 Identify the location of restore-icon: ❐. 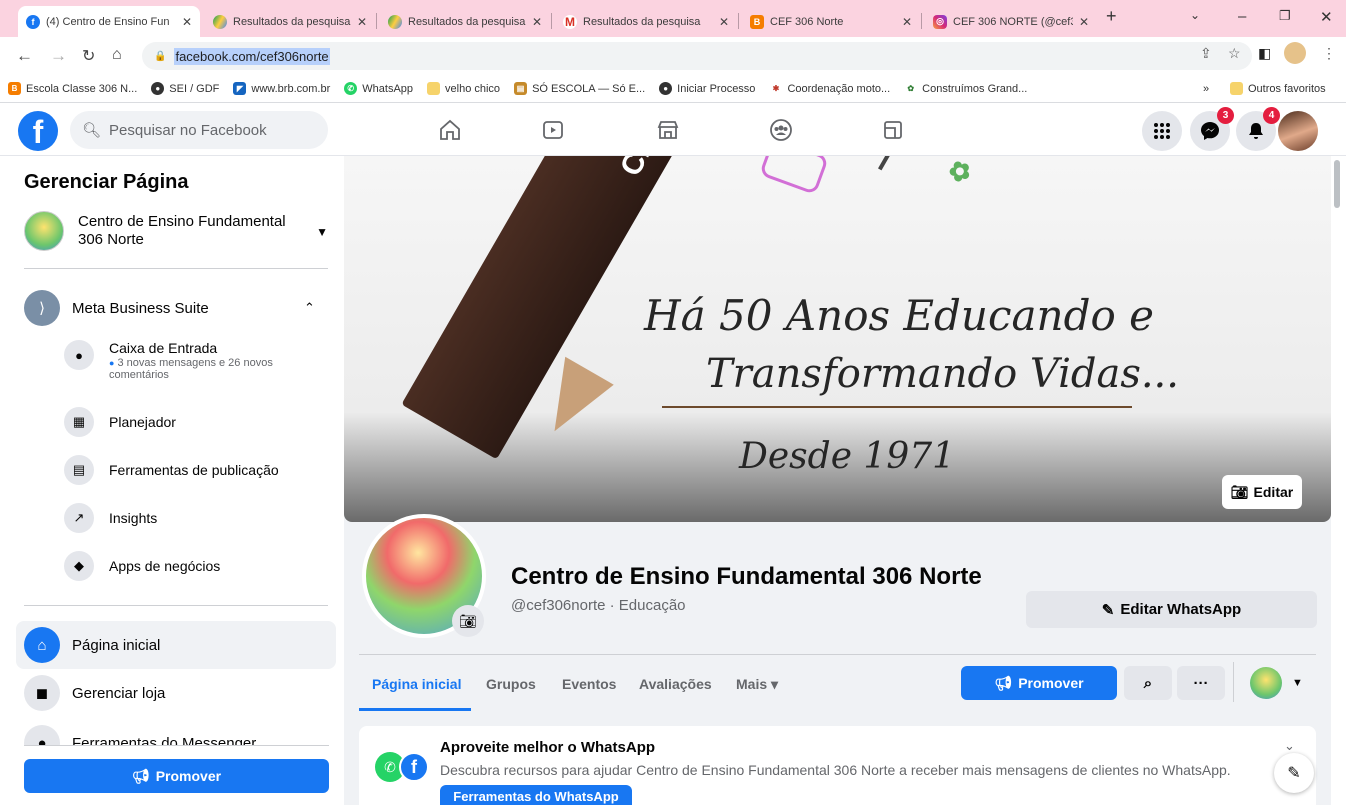
(1285, 16).